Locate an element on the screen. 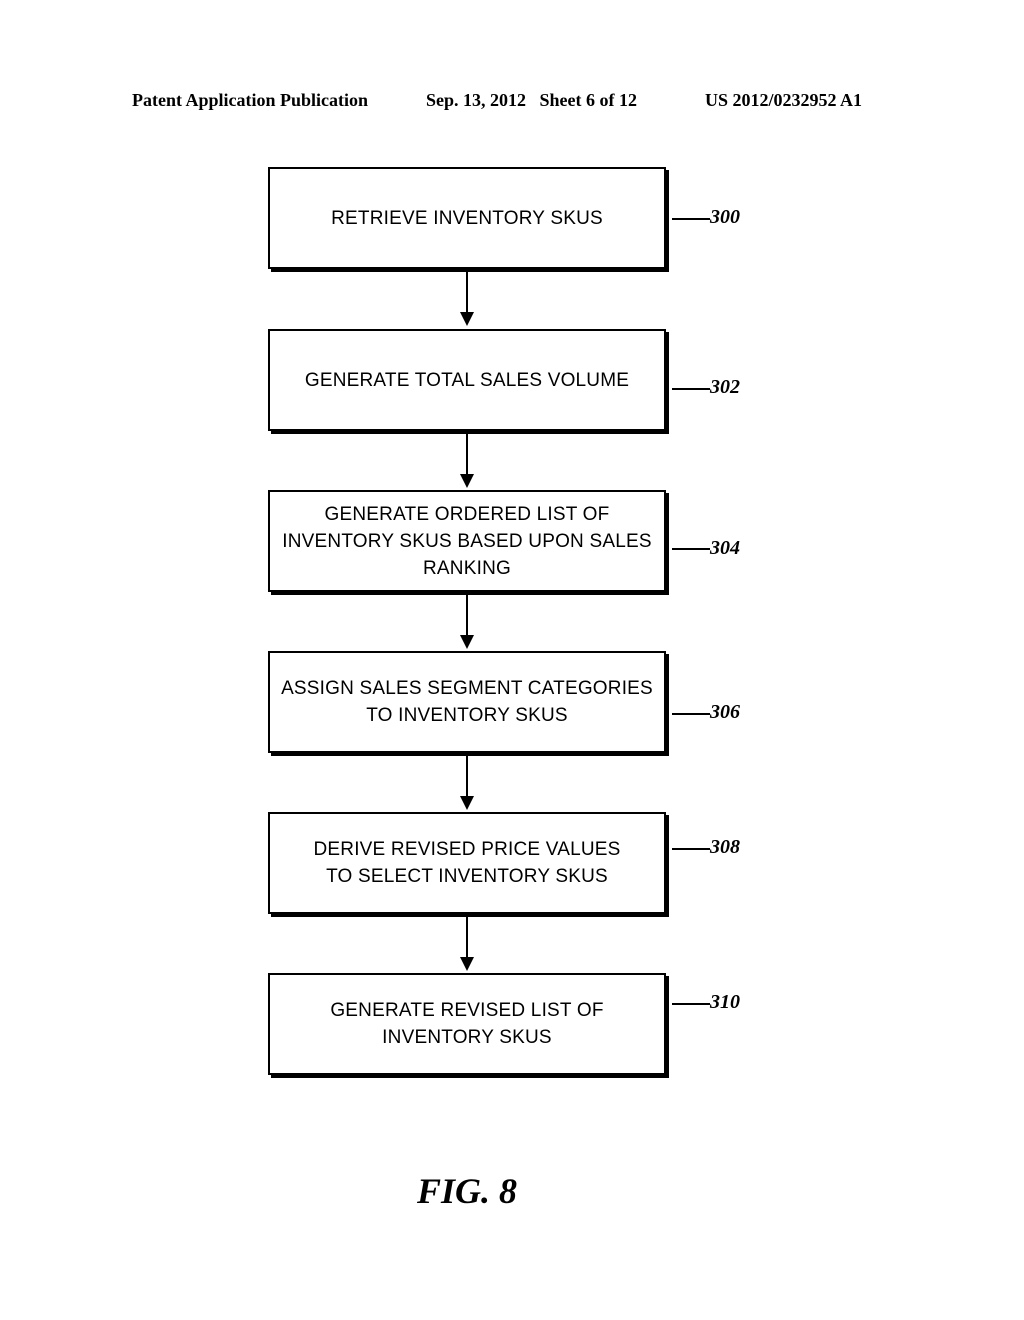  ref-label-300: 300 is located at coordinates (725, 217).